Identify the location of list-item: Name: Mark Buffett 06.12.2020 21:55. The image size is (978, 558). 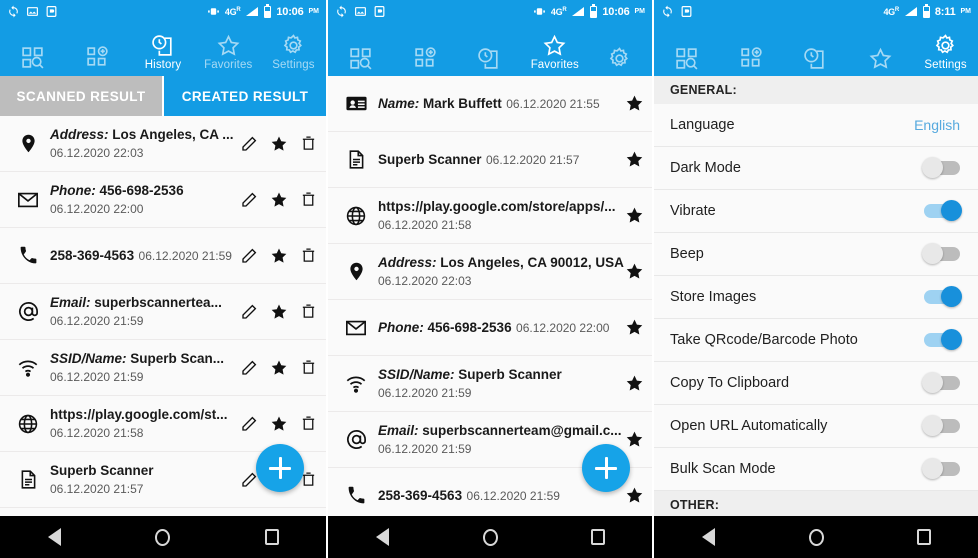
(490, 104).